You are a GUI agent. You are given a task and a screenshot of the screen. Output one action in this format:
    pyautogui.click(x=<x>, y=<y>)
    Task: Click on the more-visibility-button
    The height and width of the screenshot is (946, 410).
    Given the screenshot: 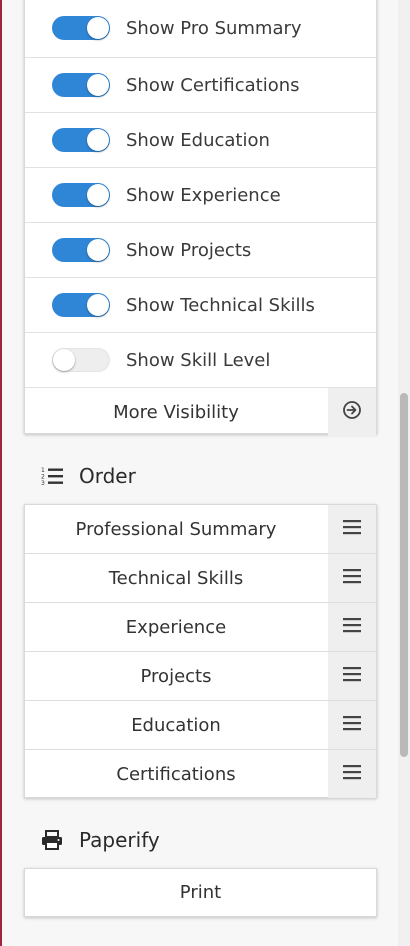 What is the action you would take?
    pyautogui.click(x=352, y=412)
    